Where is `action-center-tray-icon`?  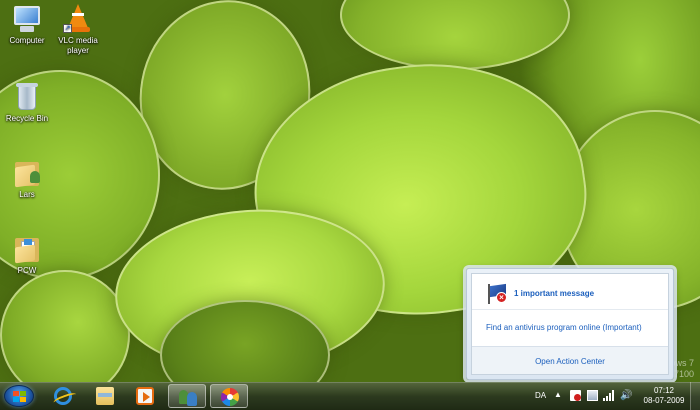 action-center-tray-icon is located at coordinates (575, 395).